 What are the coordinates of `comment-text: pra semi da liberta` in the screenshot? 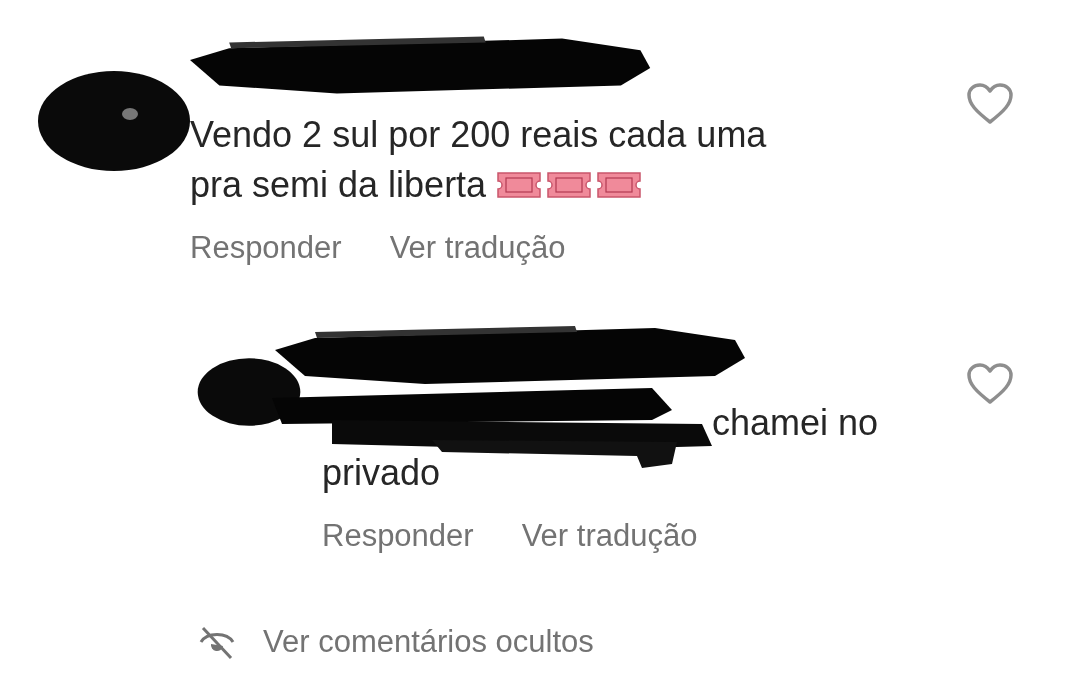 It's located at (338, 185).